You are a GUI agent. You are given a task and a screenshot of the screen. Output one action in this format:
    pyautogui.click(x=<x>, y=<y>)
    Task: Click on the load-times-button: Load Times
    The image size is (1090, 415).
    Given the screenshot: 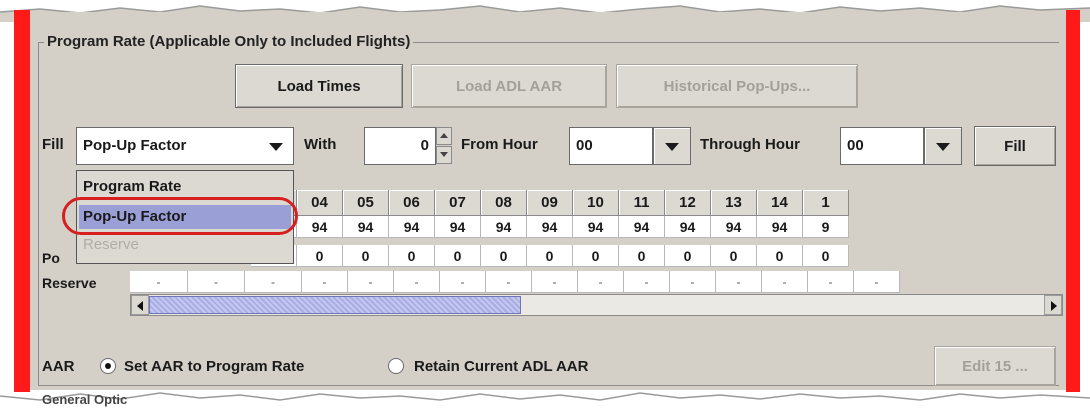 What is the action you would take?
    pyautogui.click(x=319, y=86)
    